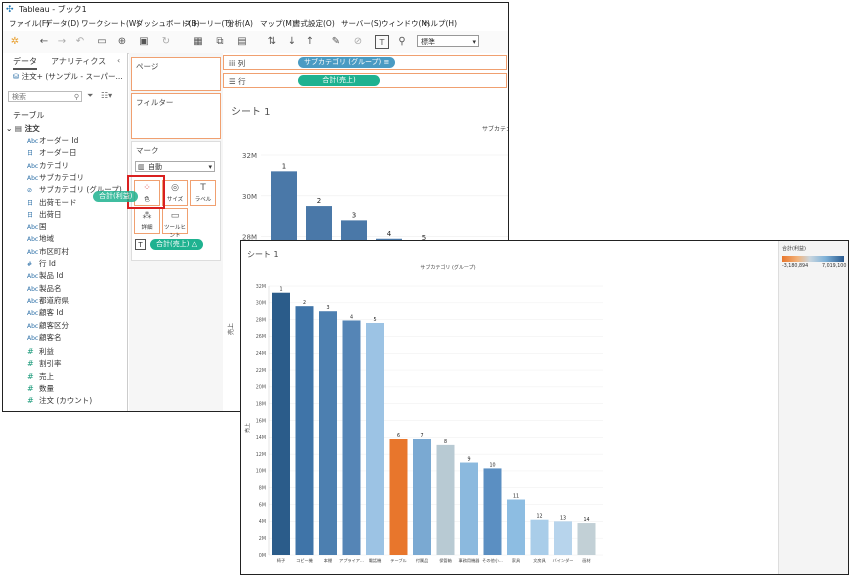  I want to click on new-sheet-icon: ▣, so click(144, 42).